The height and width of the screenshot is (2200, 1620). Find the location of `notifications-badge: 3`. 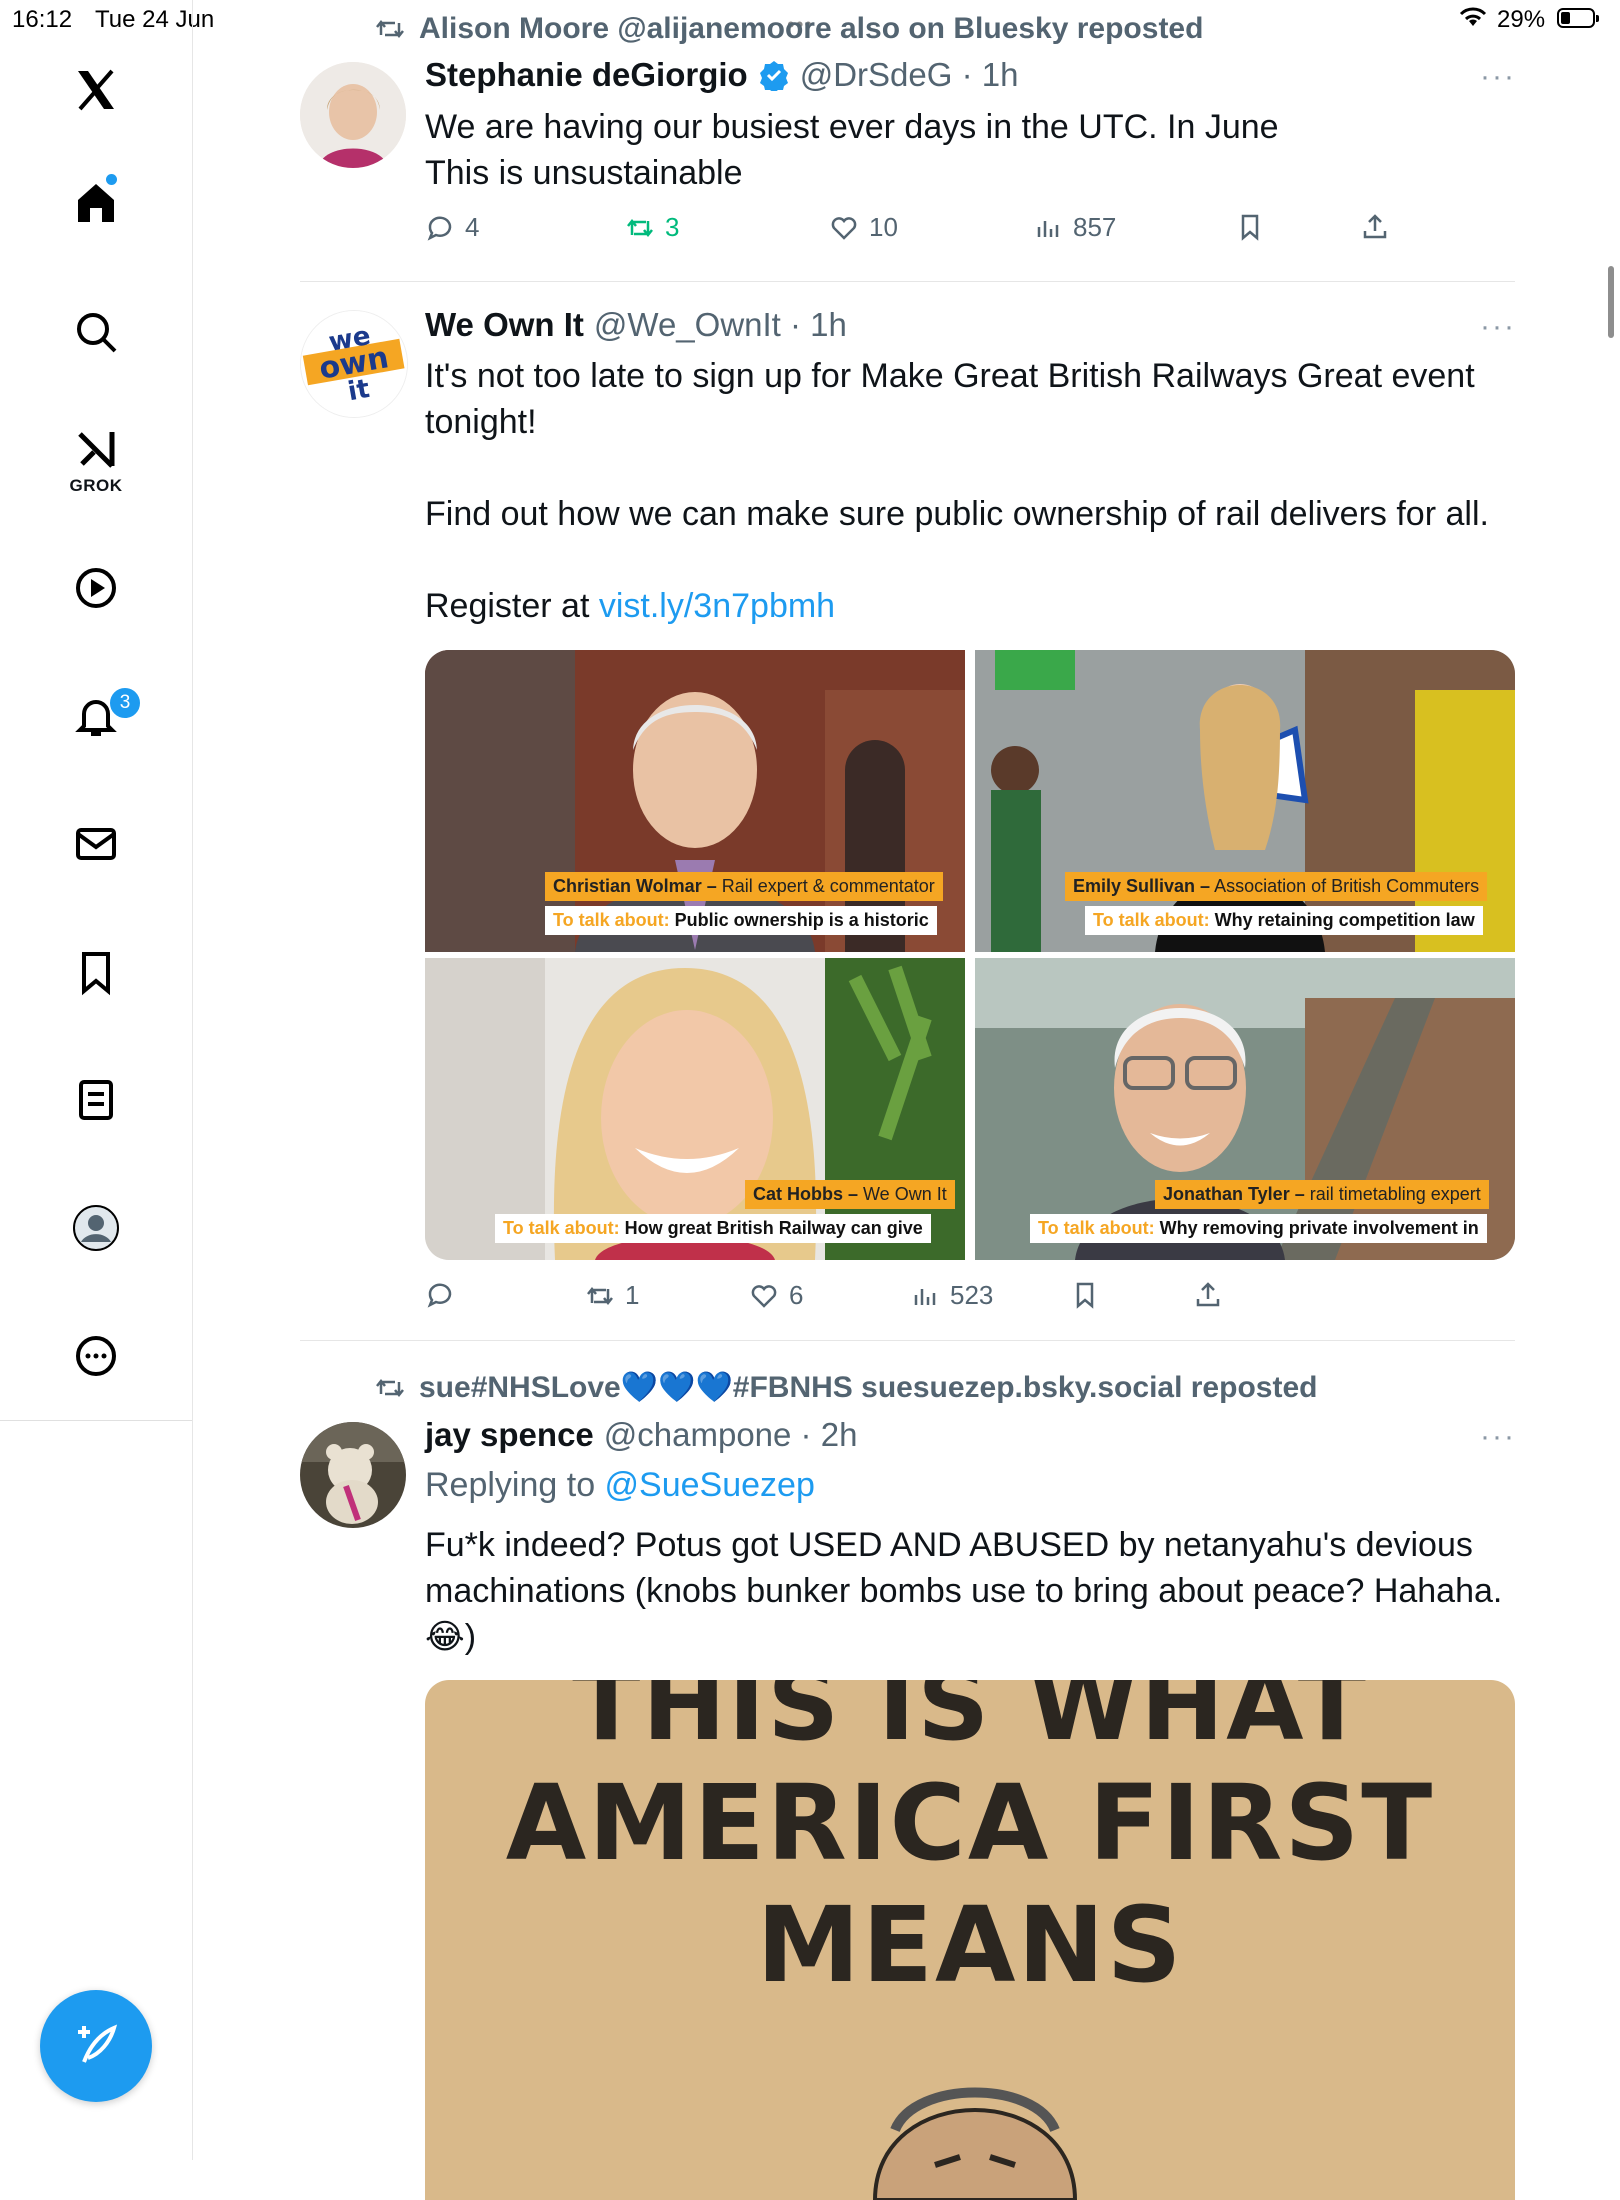

notifications-badge: 3 is located at coordinates (125, 703).